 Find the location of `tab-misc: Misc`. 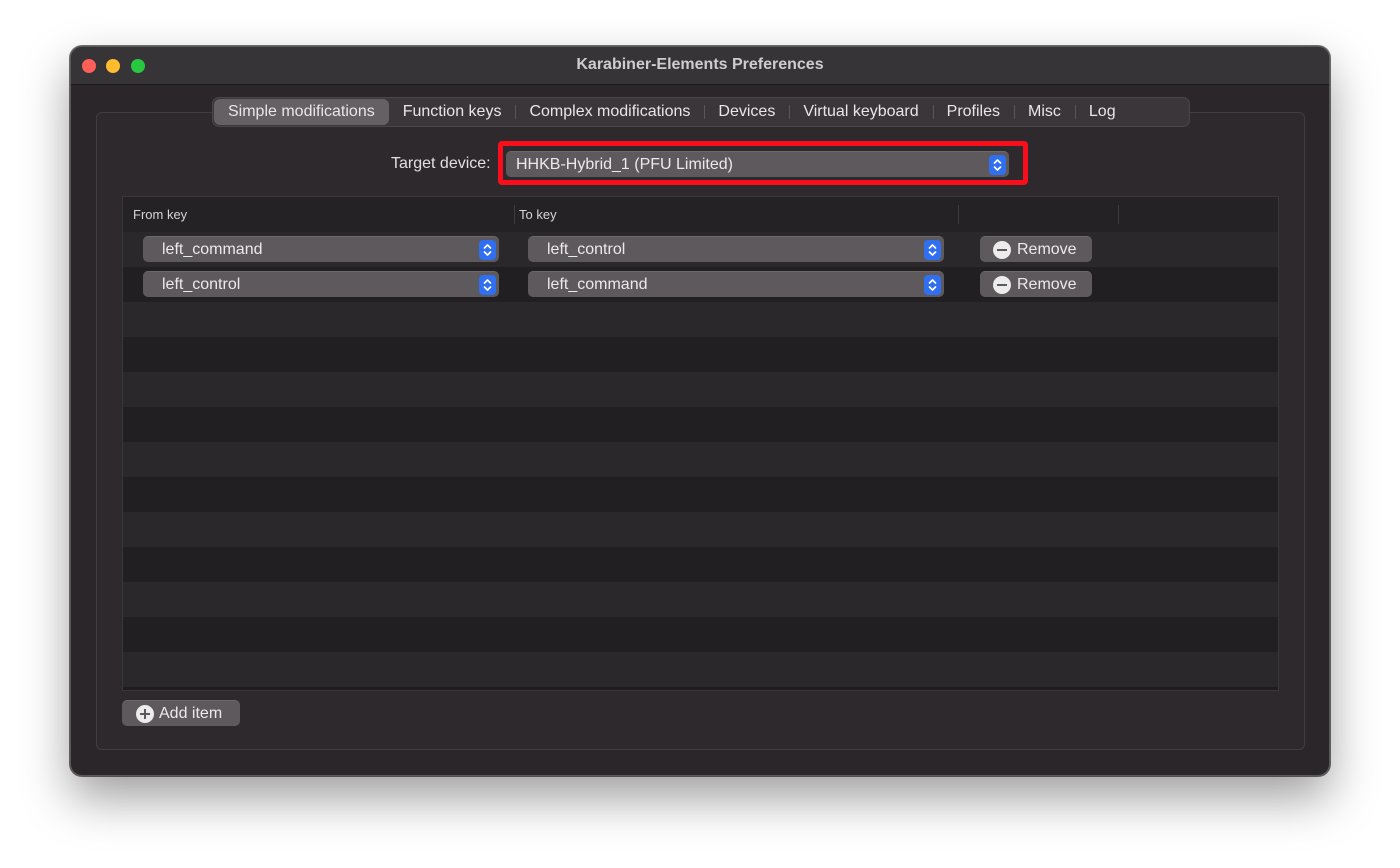

tab-misc: Misc is located at coordinates (1044, 112).